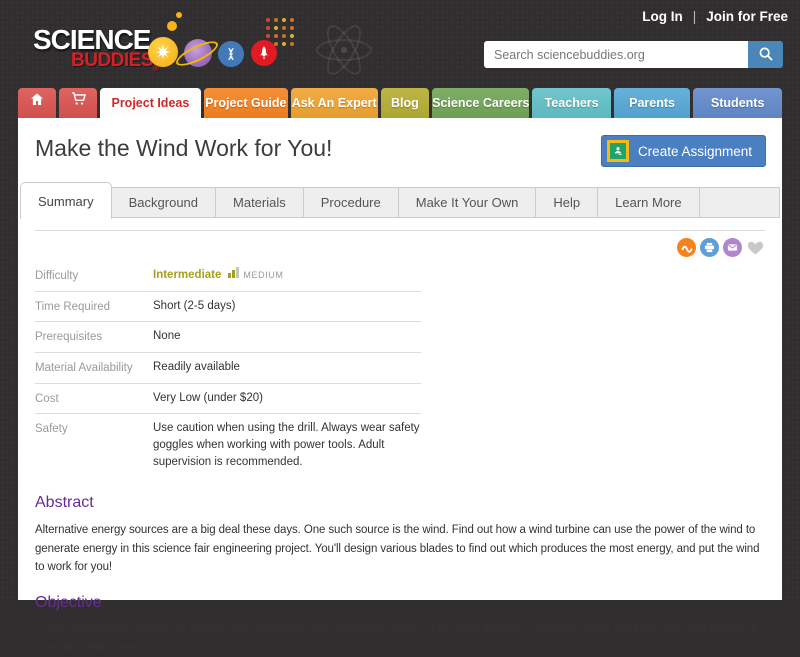 The image size is (800, 657). I want to click on detail-value: None, so click(167, 336).